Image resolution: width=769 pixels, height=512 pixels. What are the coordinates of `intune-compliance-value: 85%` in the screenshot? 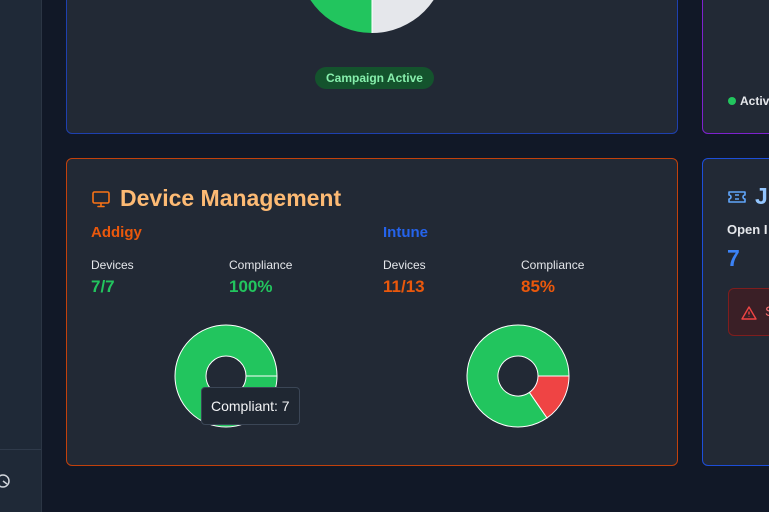 It's located at (538, 286).